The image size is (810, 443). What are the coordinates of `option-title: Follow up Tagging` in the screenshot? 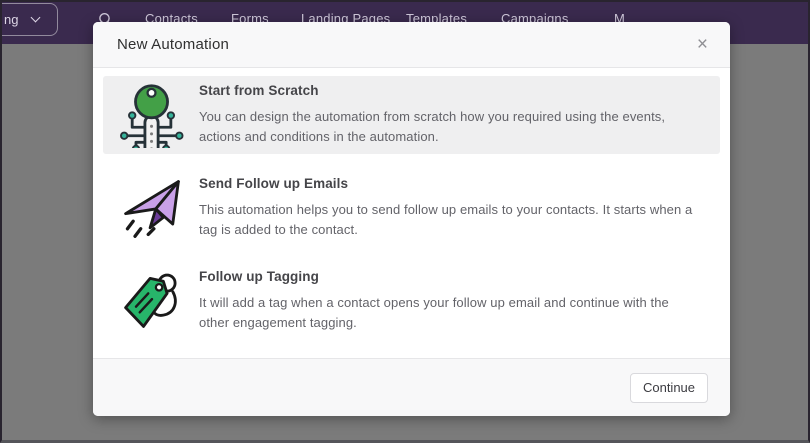 It's located at (259, 276).